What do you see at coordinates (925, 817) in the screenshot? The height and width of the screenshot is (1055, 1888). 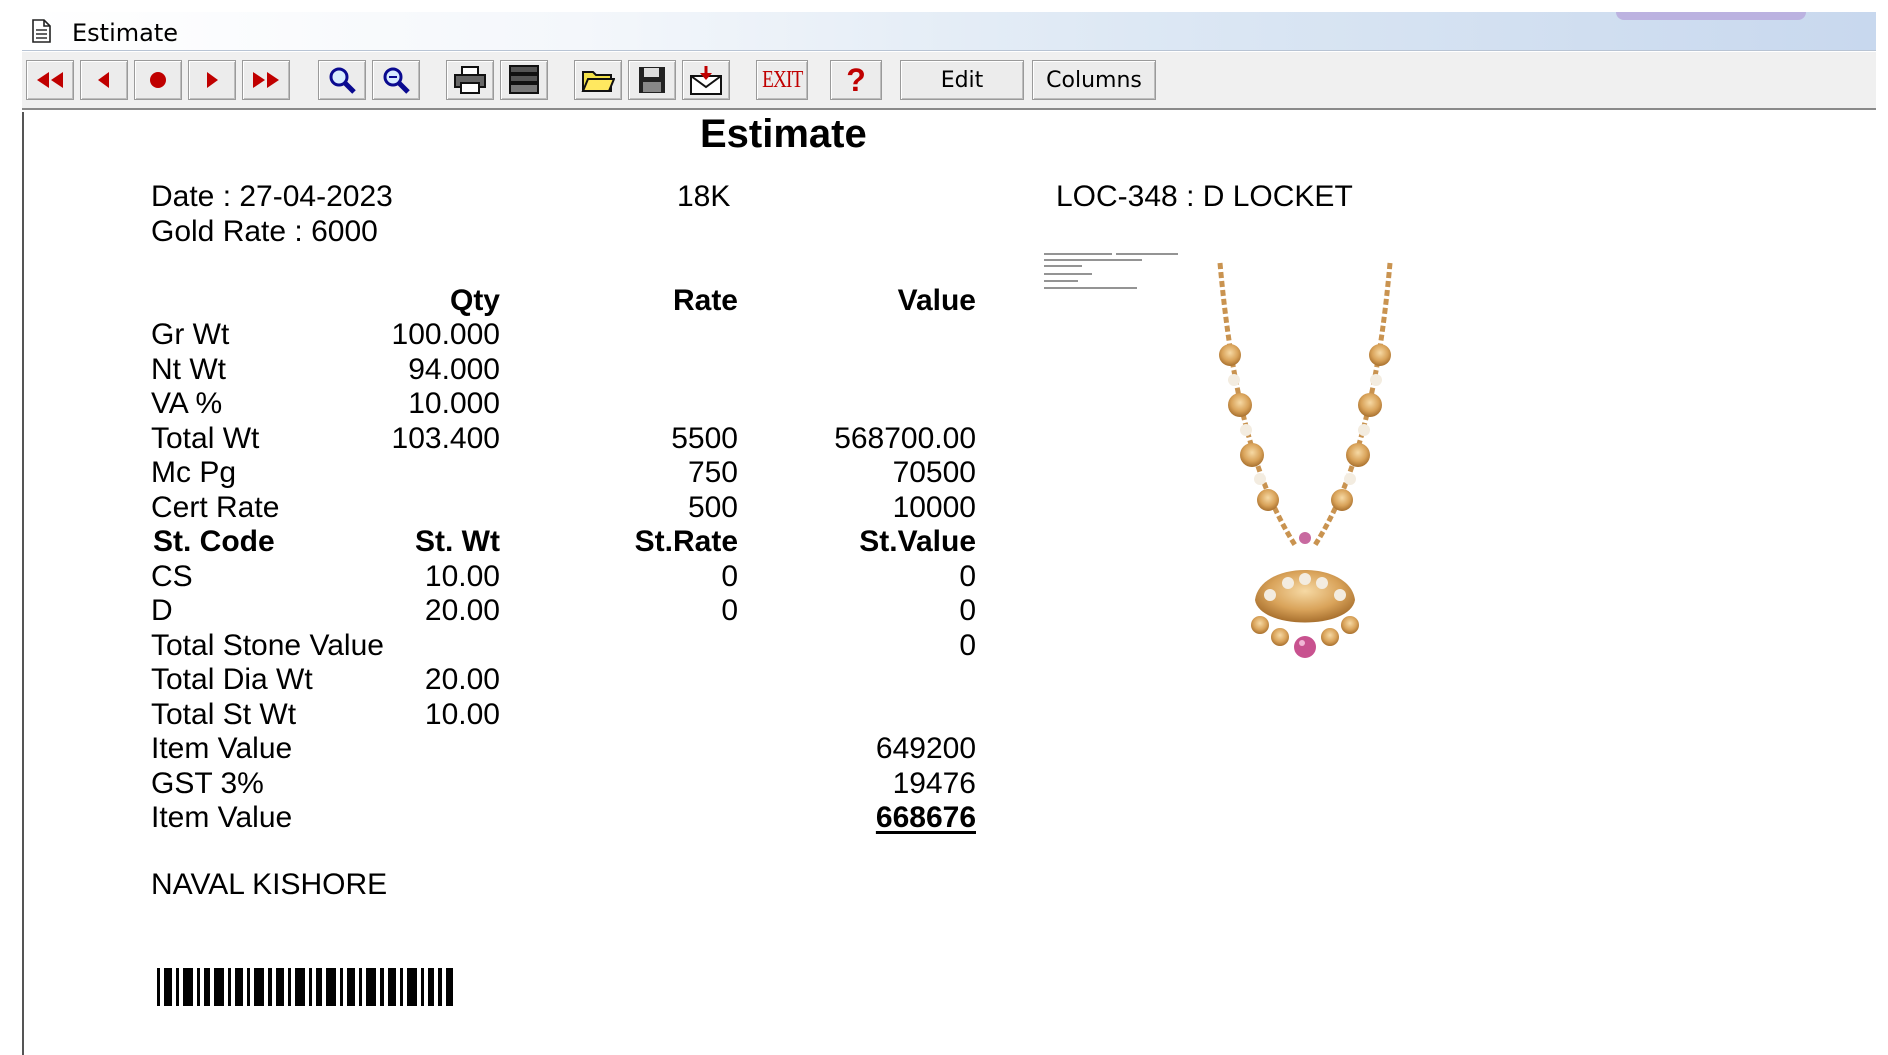 I see `final-item-value: 668676` at bounding box center [925, 817].